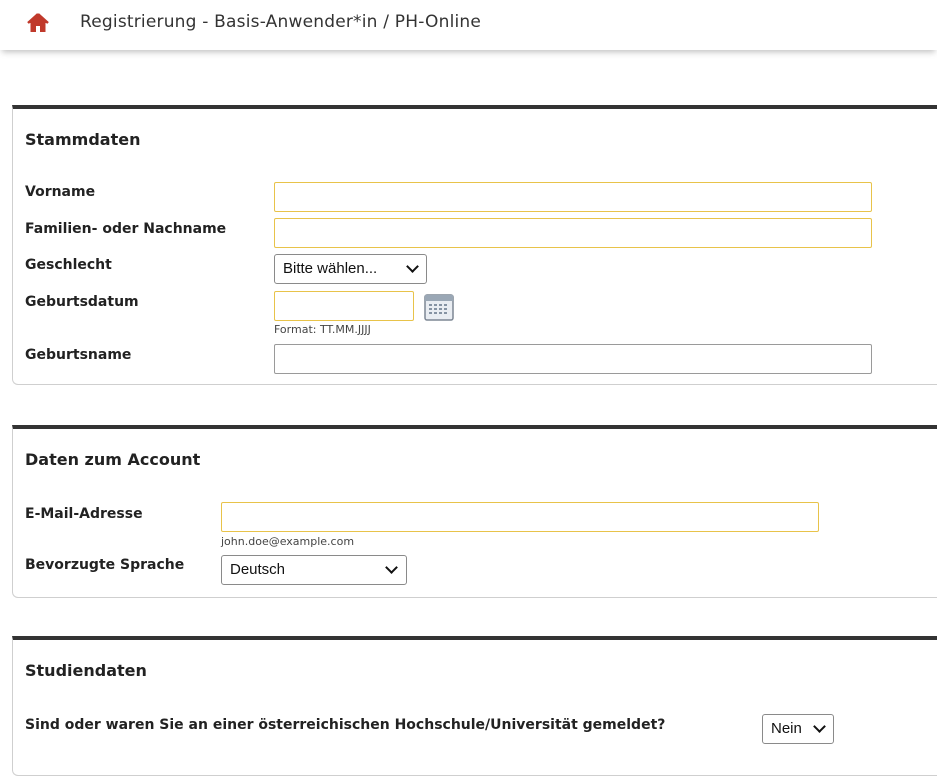 Image resolution: width=937 pixels, height=776 pixels. Describe the element at coordinates (38, 23) in the screenshot. I see `home-icon` at that location.